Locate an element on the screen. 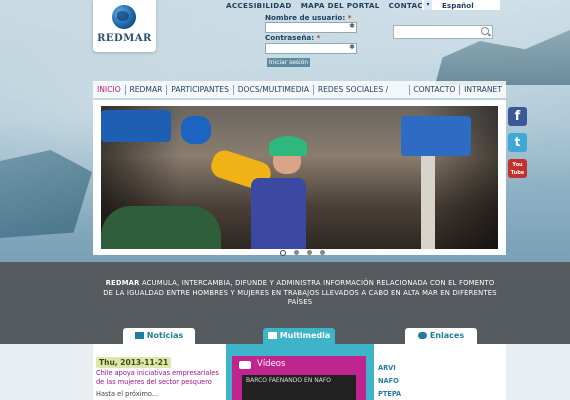 The height and width of the screenshot is (400, 570). tab-multimedia: Multimedia is located at coordinates (299, 336).